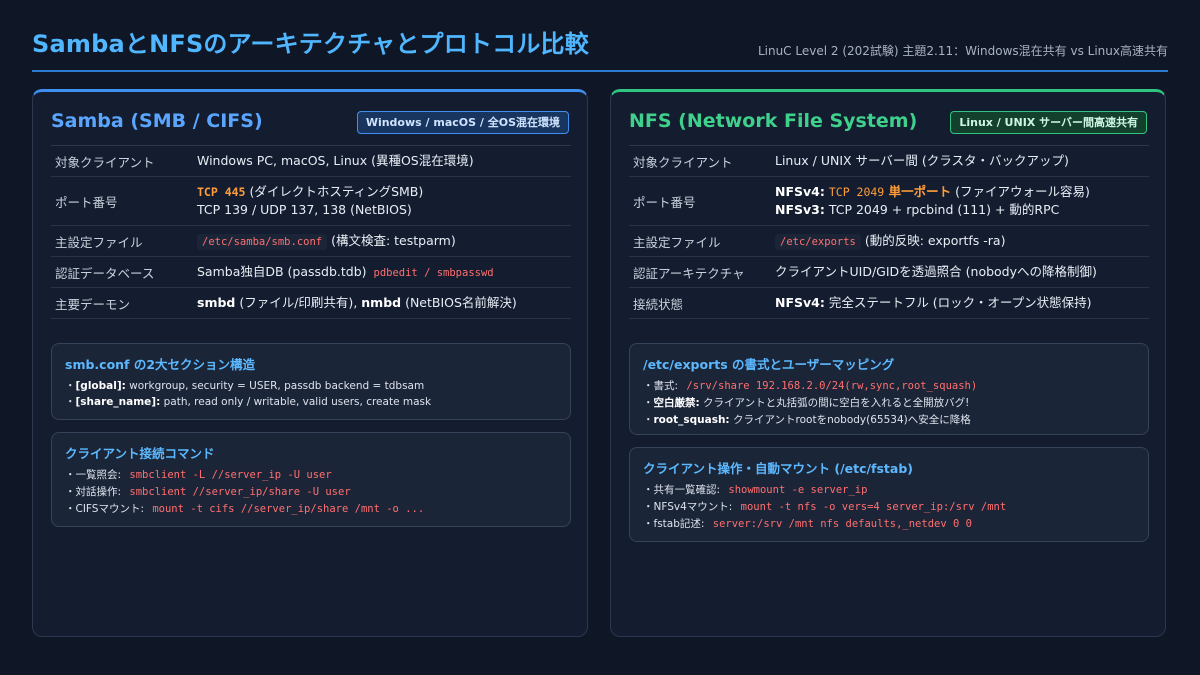 The height and width of the screenshot is (675, 1200). What do you see at coordinates (105, 273) in the screenshot?
I see `row-key: 認証データベース` at bounding box center [105, 273].